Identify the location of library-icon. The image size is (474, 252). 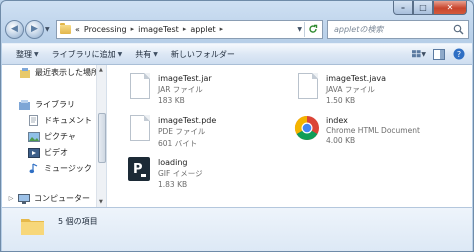
(25, 104).